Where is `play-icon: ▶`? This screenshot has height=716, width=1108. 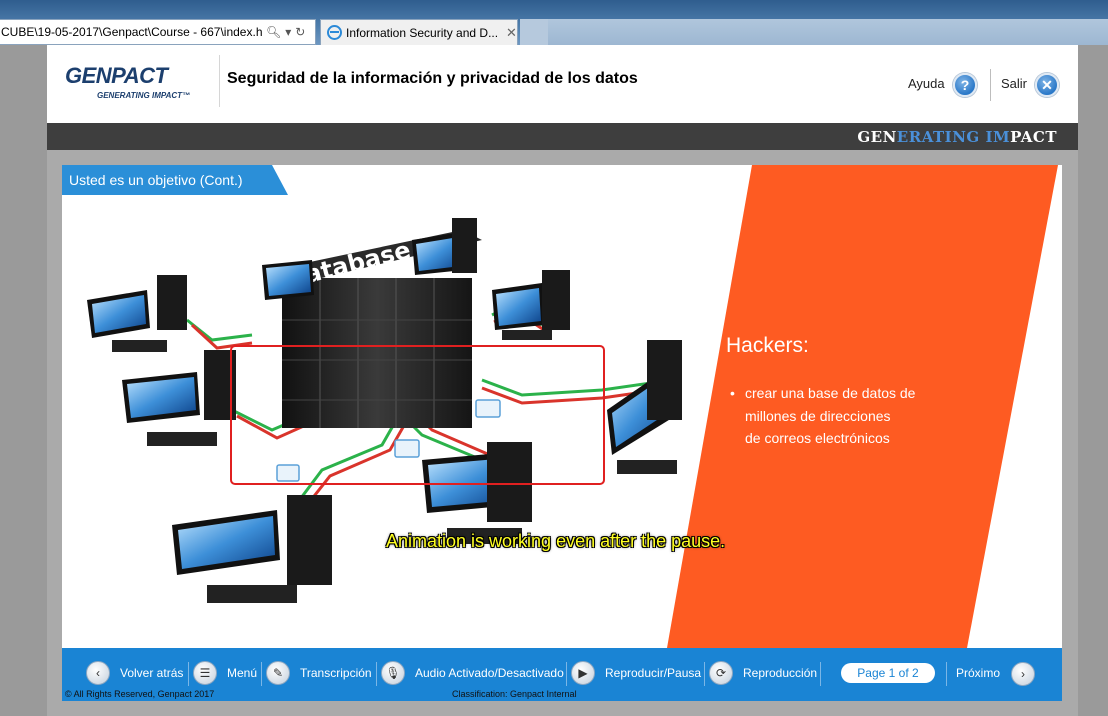 play-icon: ▶ is located at coordinates (583, 673).